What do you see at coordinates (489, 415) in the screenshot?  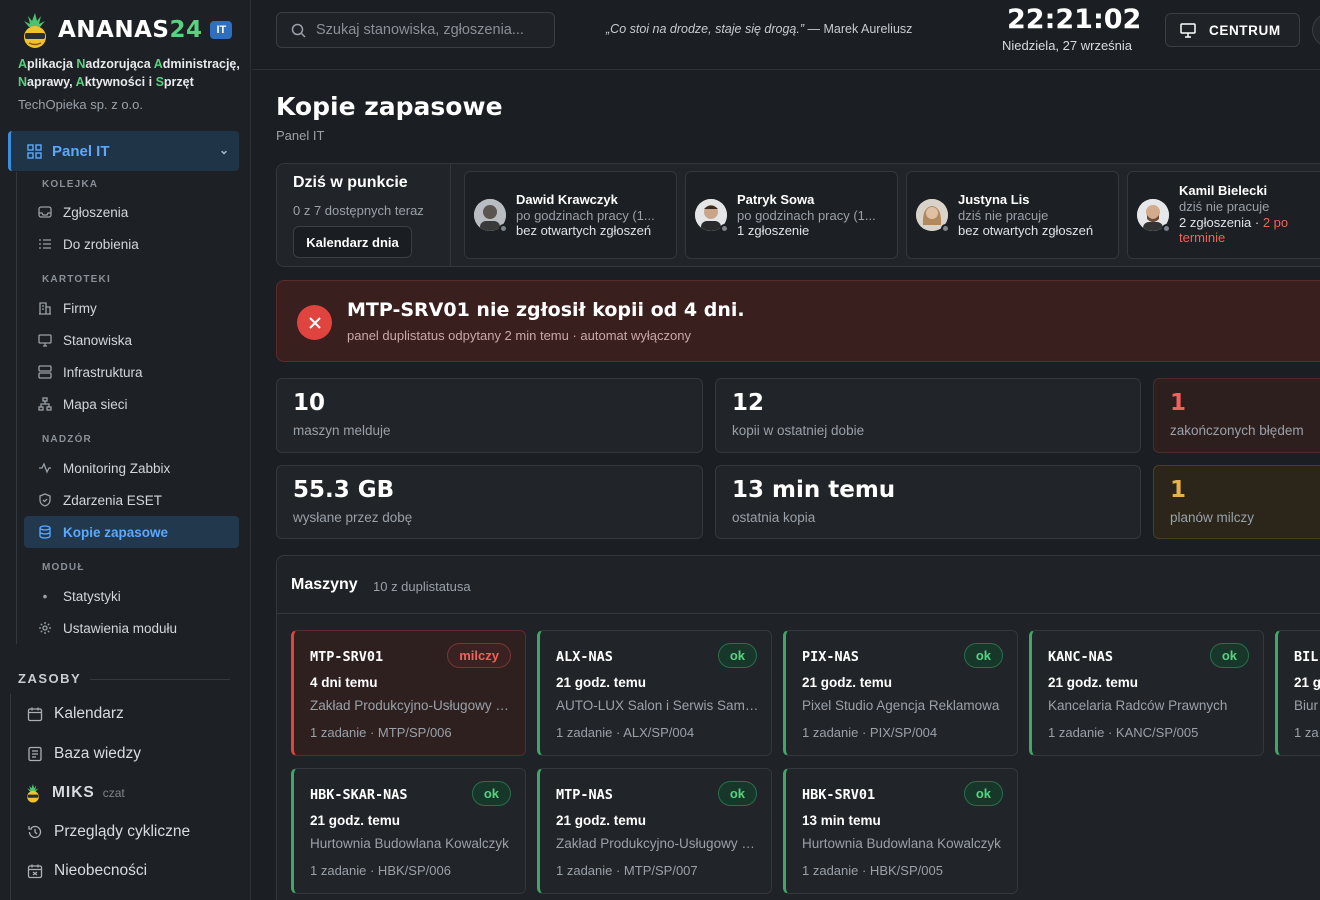 I see `stat-card: 10 maszyn melduje` at bounding box center [489, 415].